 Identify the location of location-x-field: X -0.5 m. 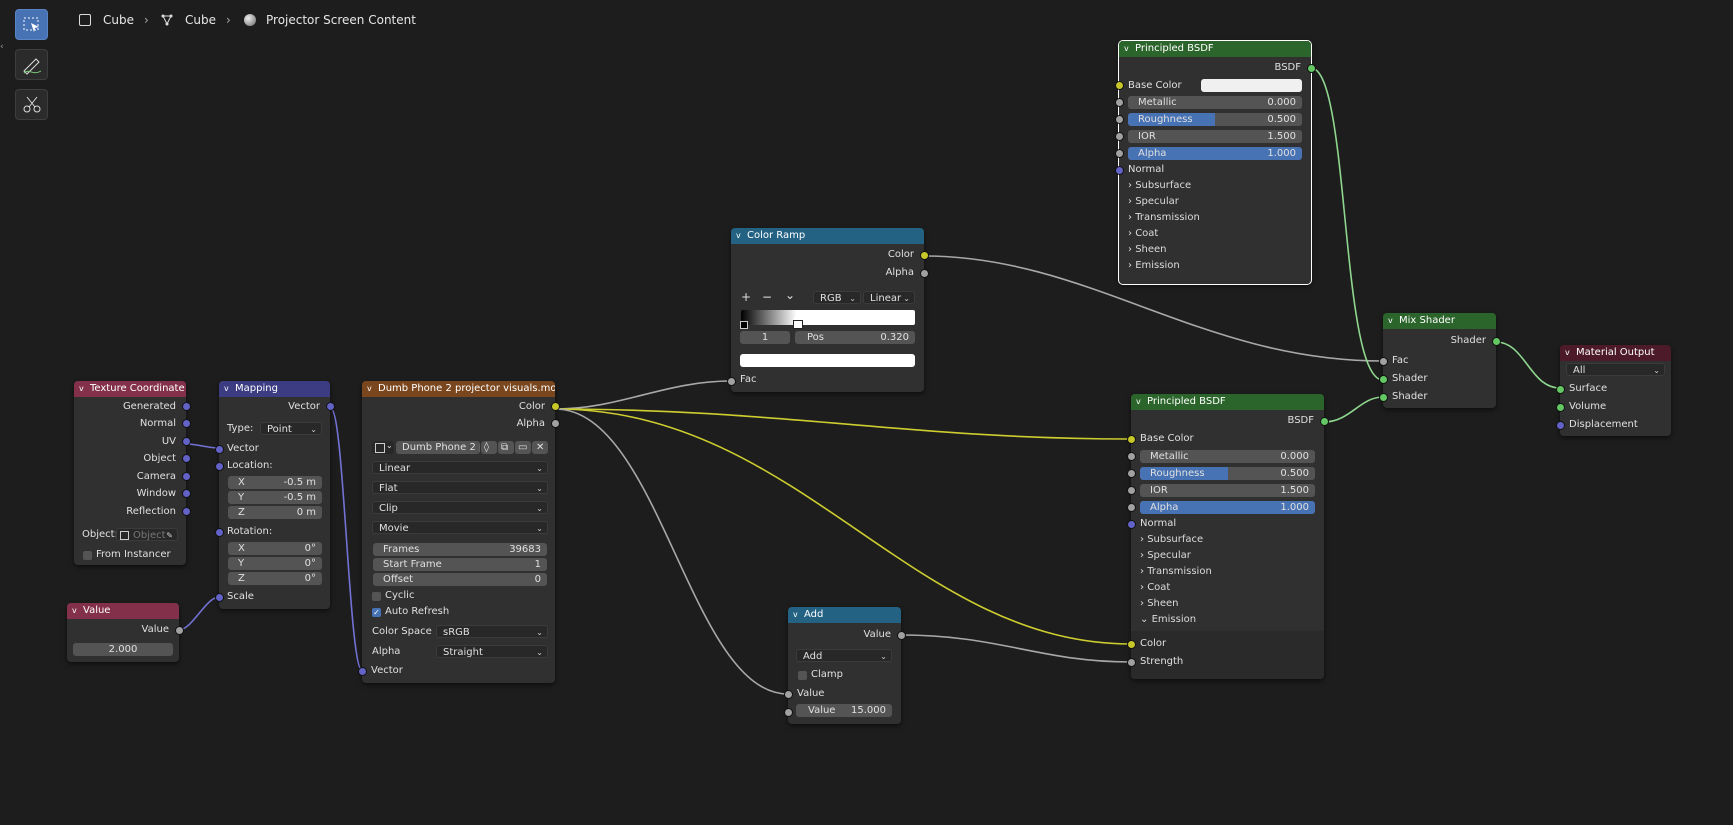
(275, 482).